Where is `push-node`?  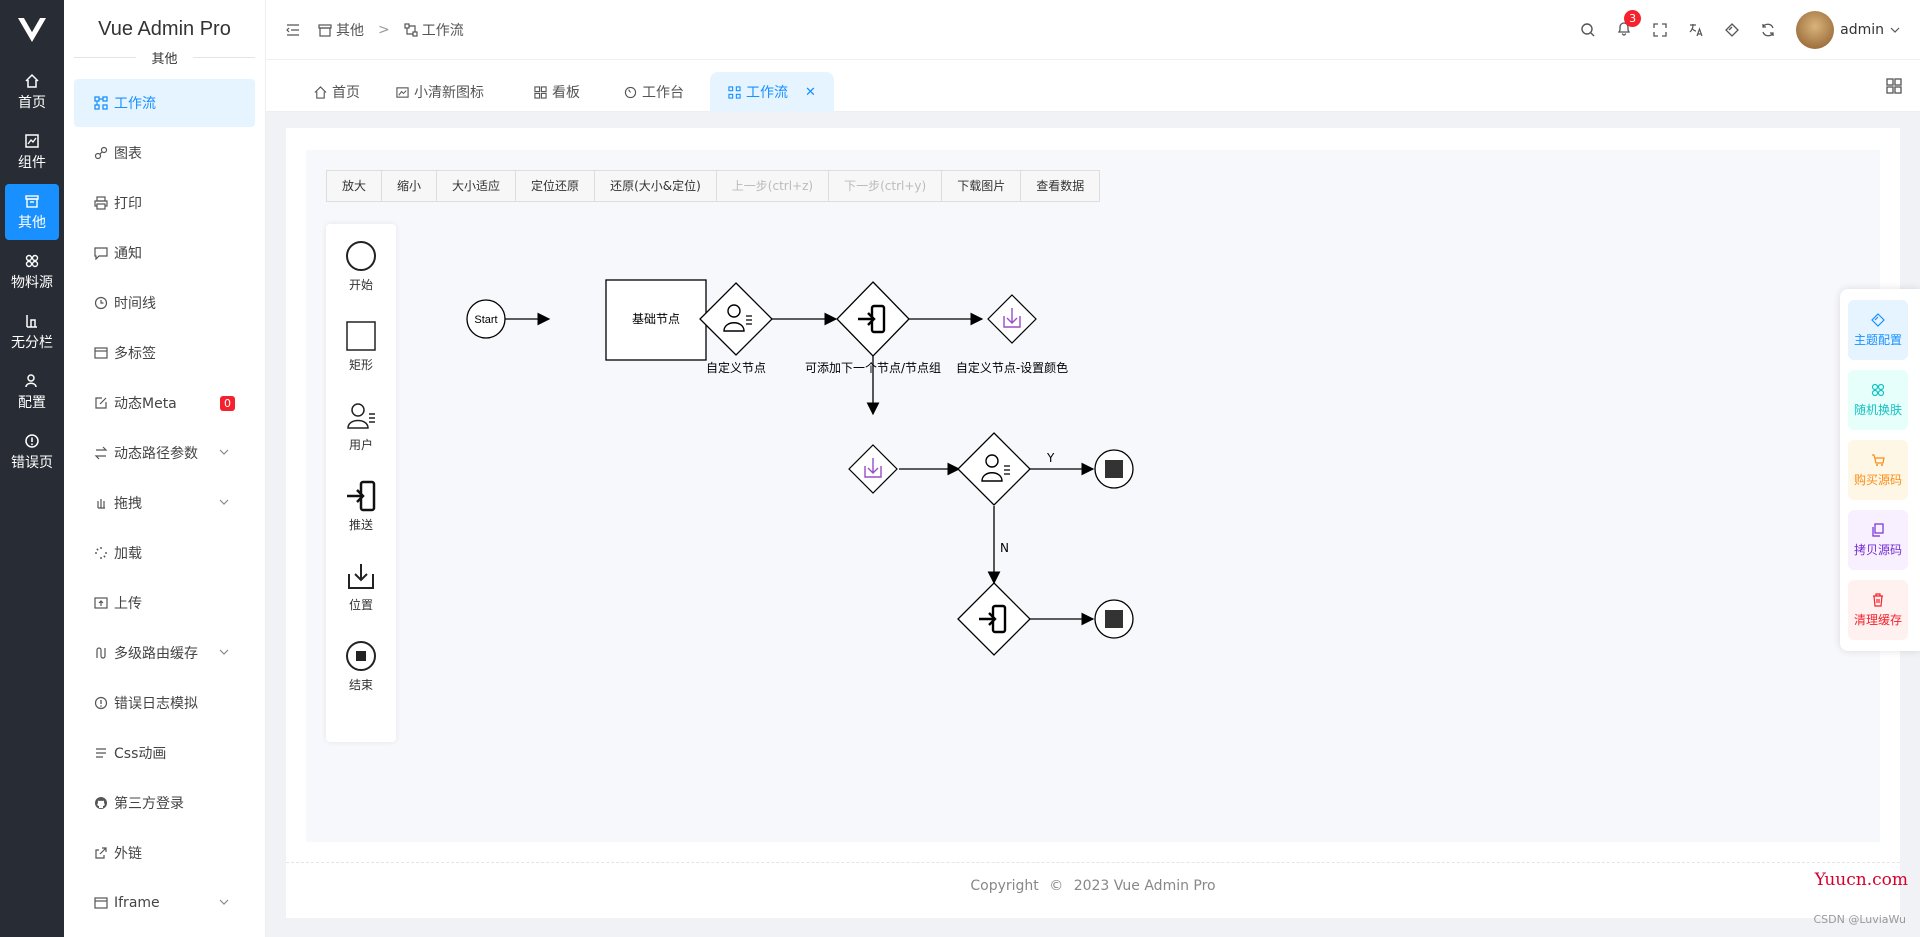
push-node is located at coordinates (873, 319).